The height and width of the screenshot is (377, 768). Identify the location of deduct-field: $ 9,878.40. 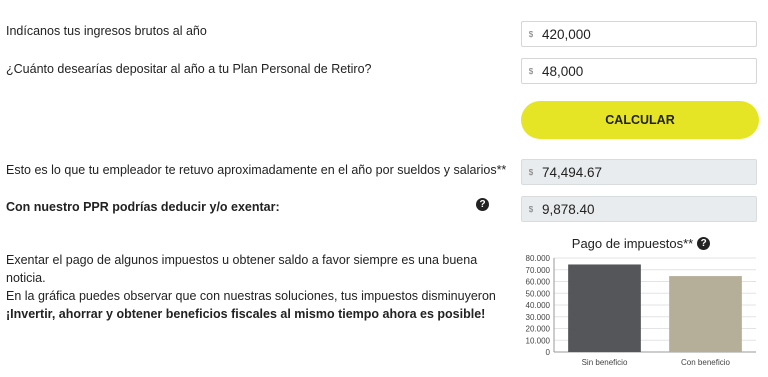
(639, 209).